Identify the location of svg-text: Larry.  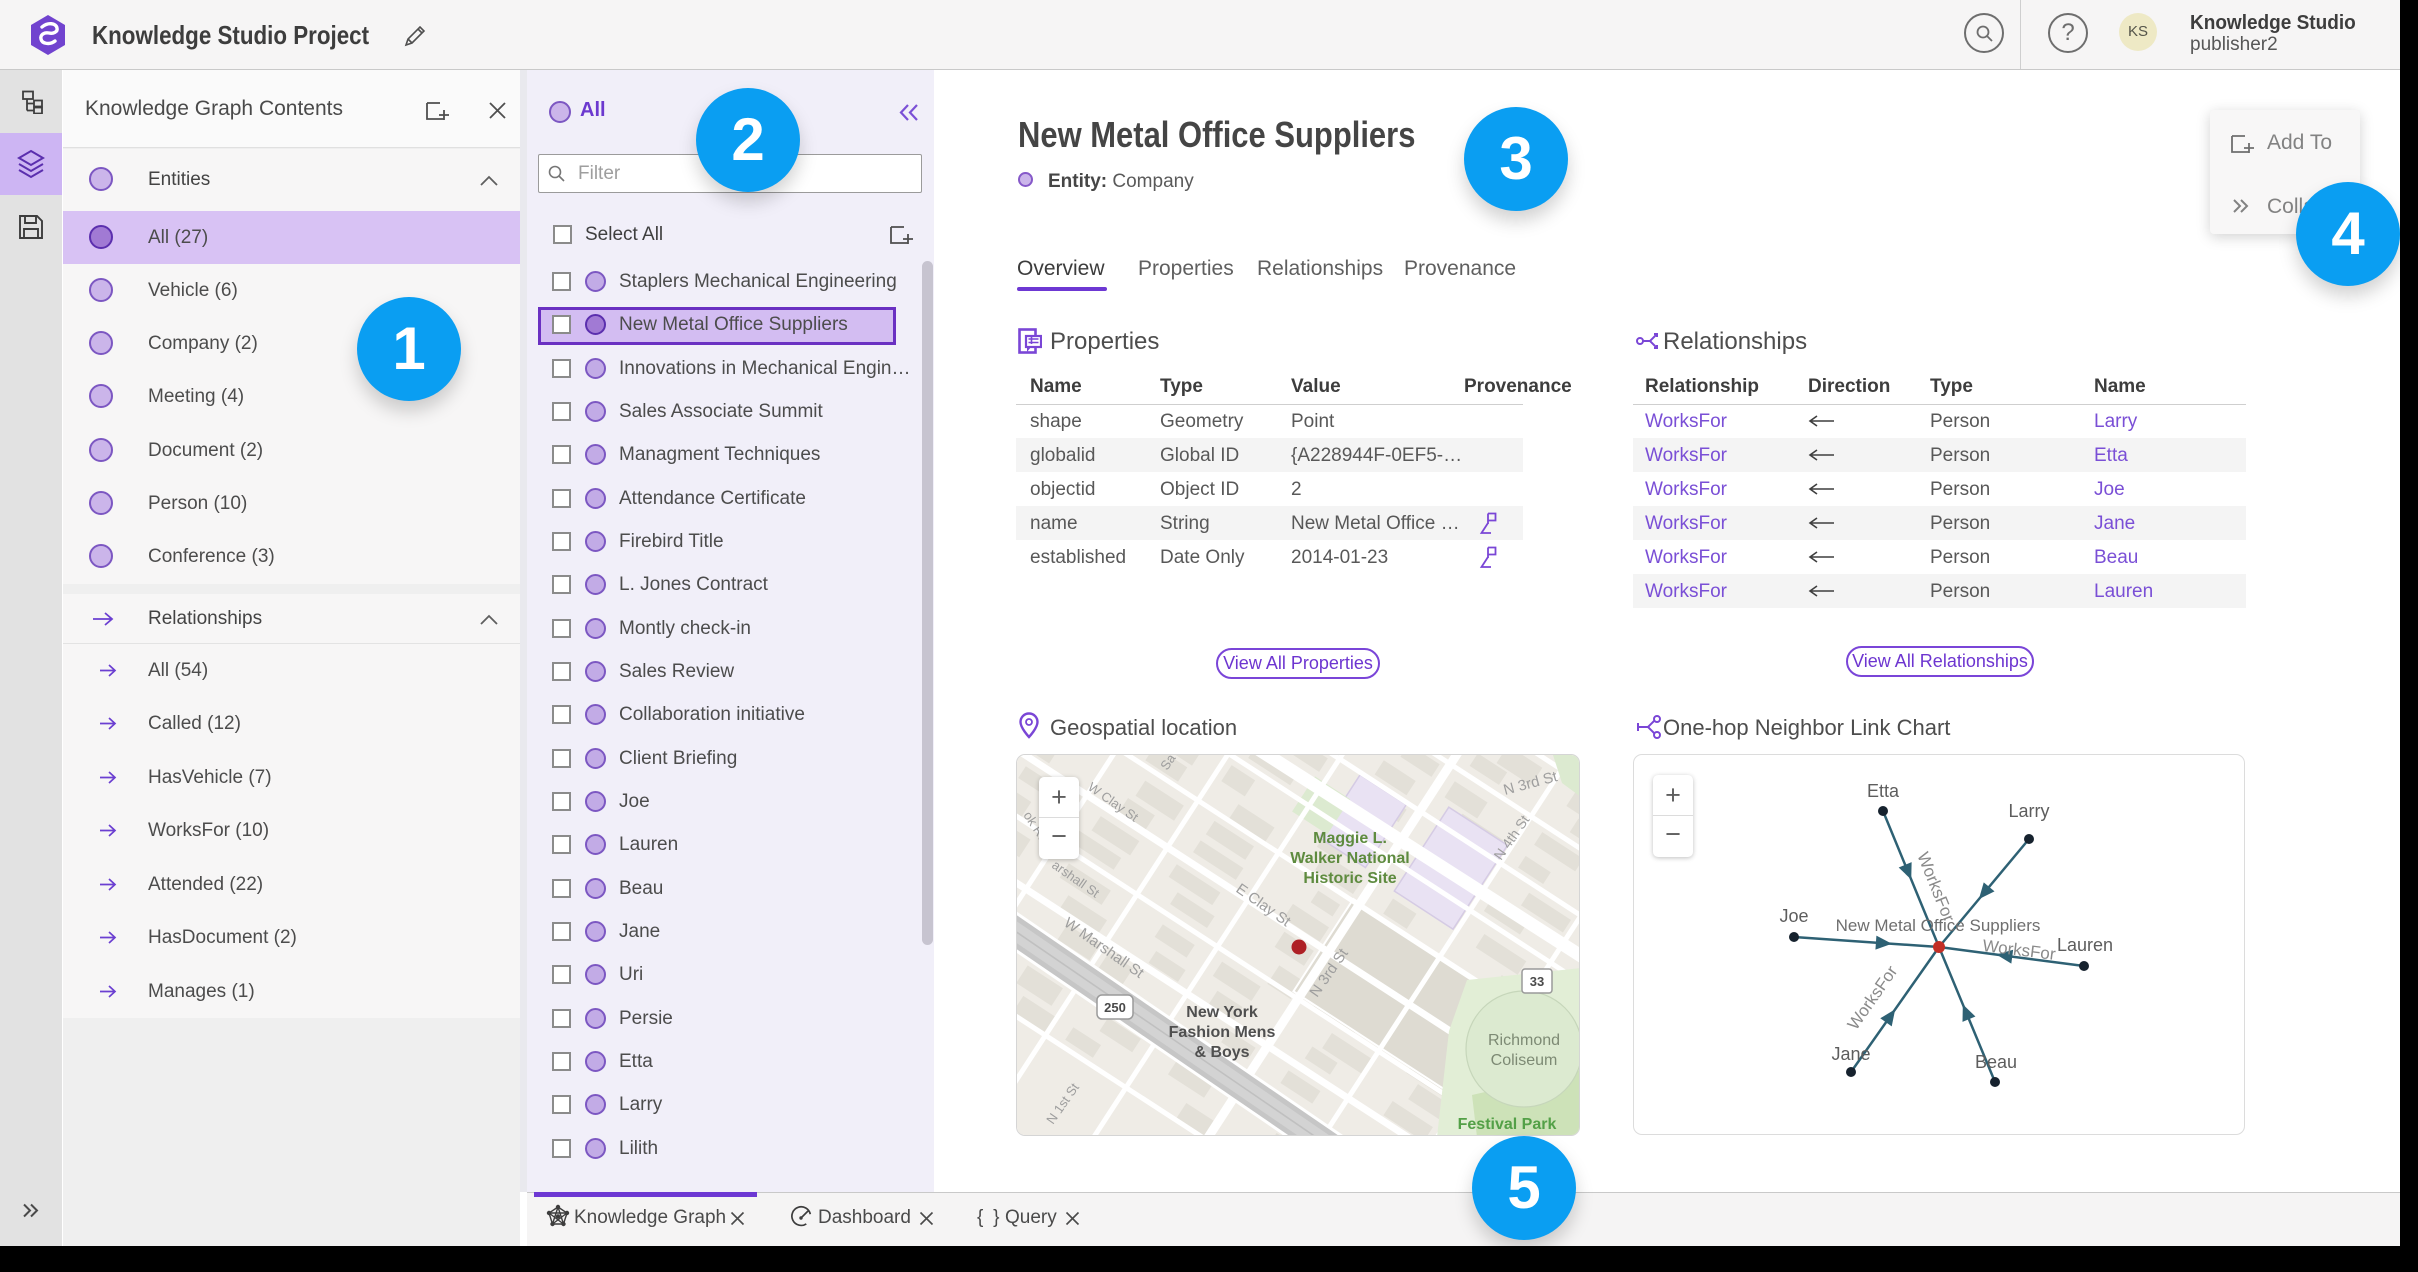
(2028, 811).